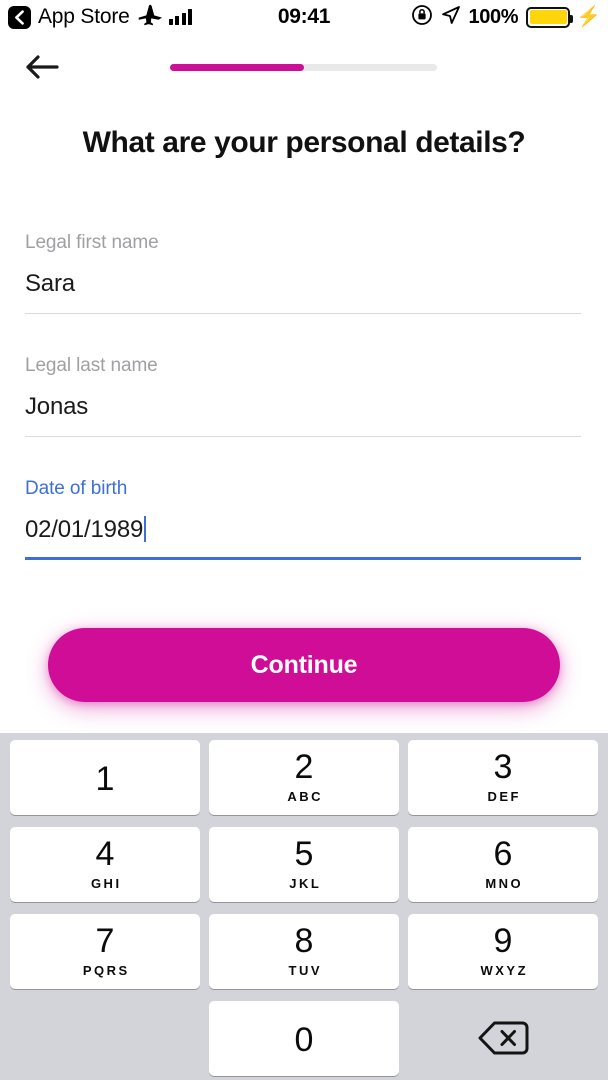 This screenshot has height=1080, width=608. What do you see at coordinates (304, 665) in the screenshot?
I see `continue-button: Continue` at bounding box center [304, 665].